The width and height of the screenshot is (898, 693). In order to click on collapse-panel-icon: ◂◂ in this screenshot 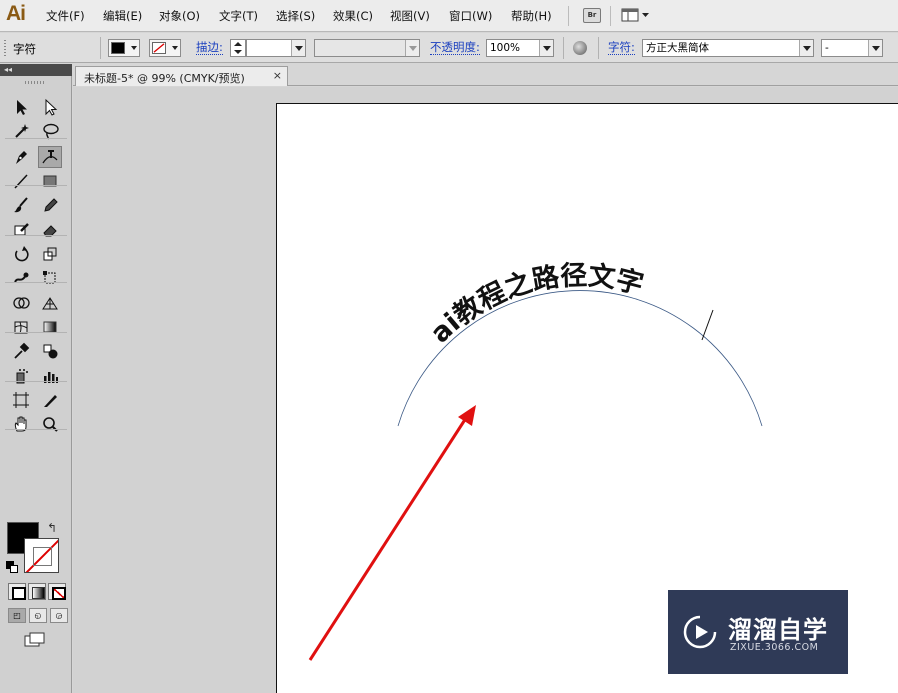, I will do `click(8, 70)`.